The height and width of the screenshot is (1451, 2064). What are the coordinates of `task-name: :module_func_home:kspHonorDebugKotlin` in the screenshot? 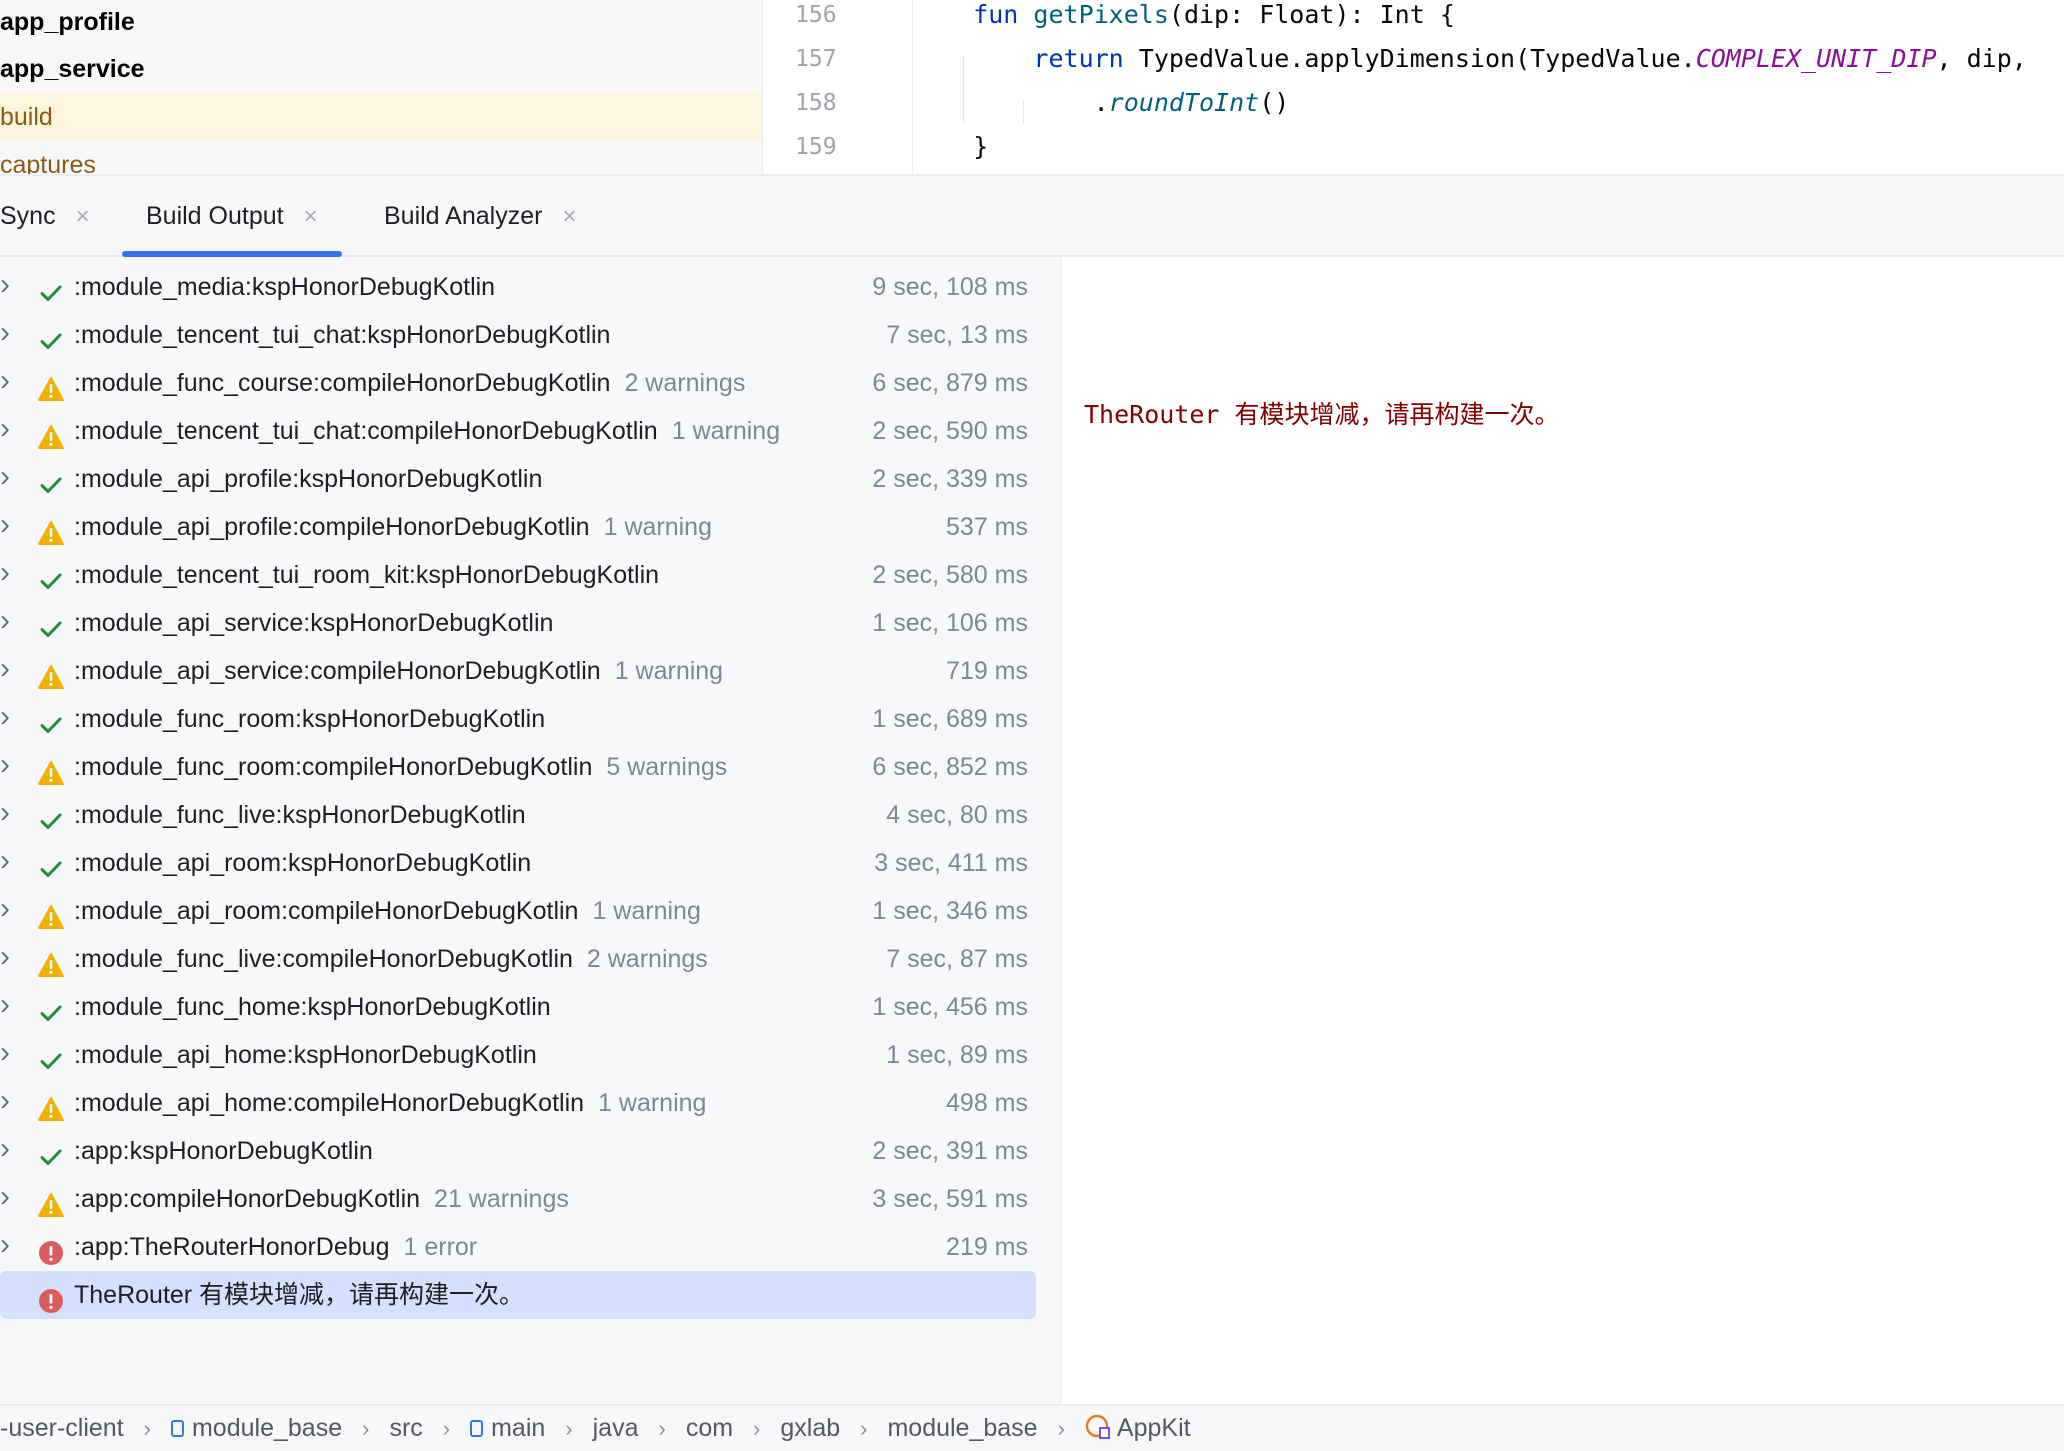 It's located at (312, 1007).